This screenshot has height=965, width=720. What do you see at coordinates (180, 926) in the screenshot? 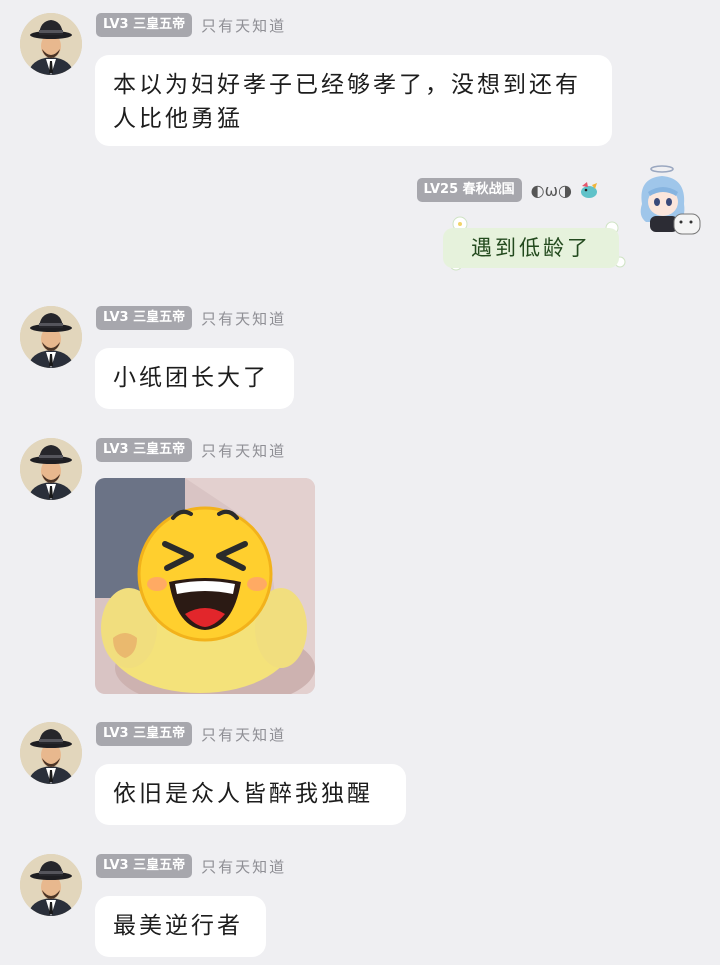
I see `message-bubble: 最美逆行者` at bounding box center [180, 926].